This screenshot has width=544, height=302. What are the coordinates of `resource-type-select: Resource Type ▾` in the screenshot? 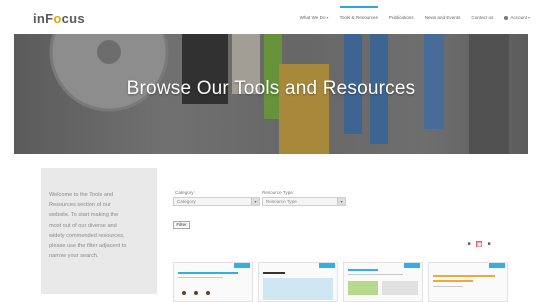 It's located at (304, 201).